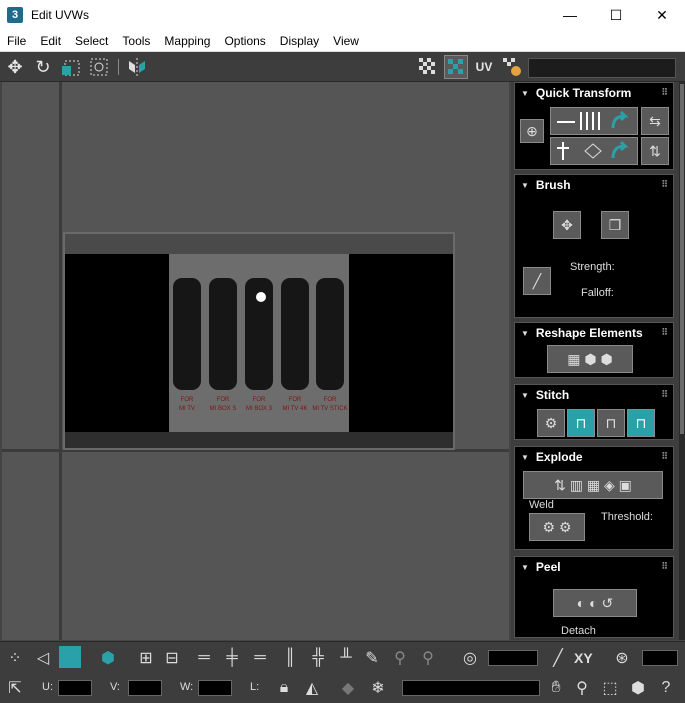 The height and width of the screenshot is (703, 685). What do you see at coordinates (50, 41) in the screenshot?
I see `menu-edit: Edit` at bounding box center [50, 41].